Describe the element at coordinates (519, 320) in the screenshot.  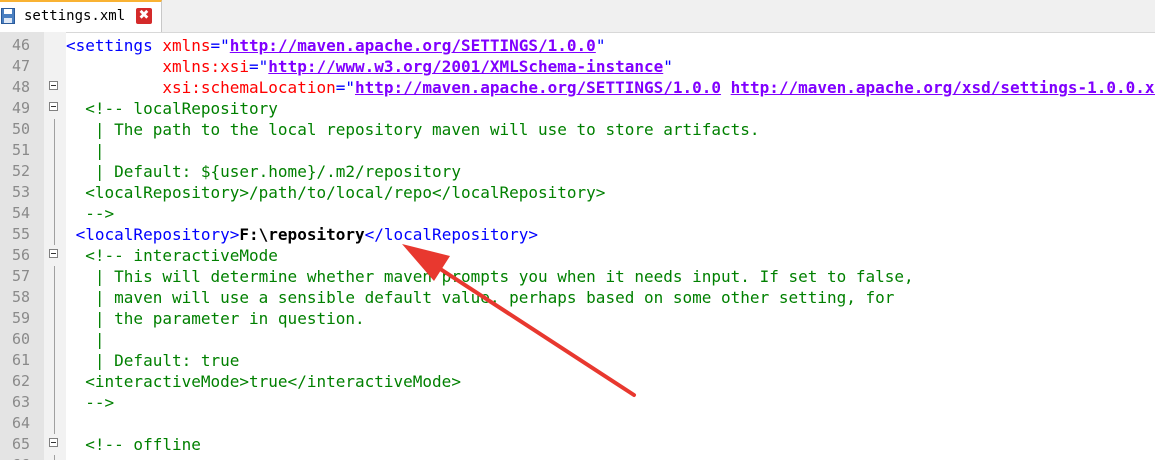
I see `annotation-arrow` at that location.